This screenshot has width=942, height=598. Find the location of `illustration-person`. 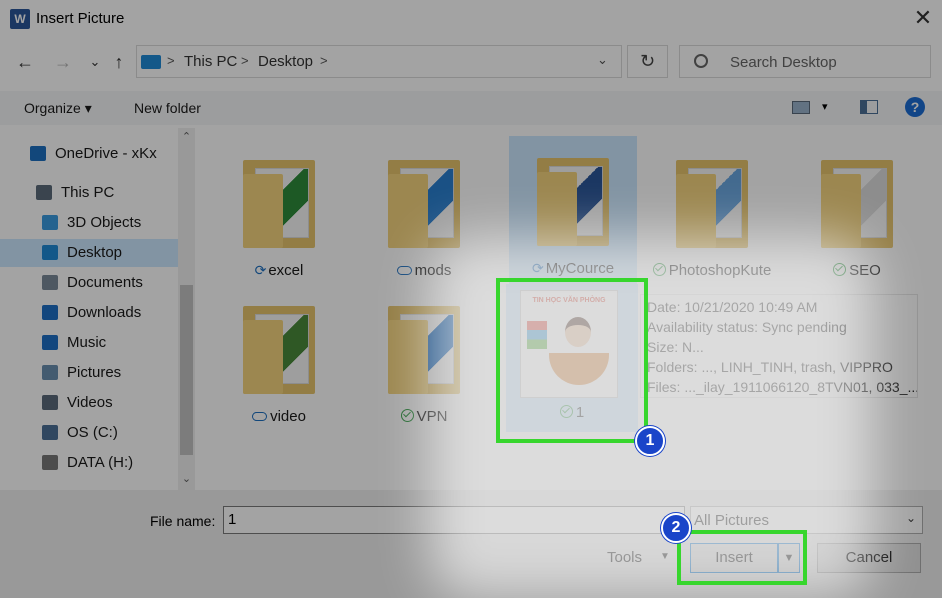

illustration-person is located at coordinates (578, 332).